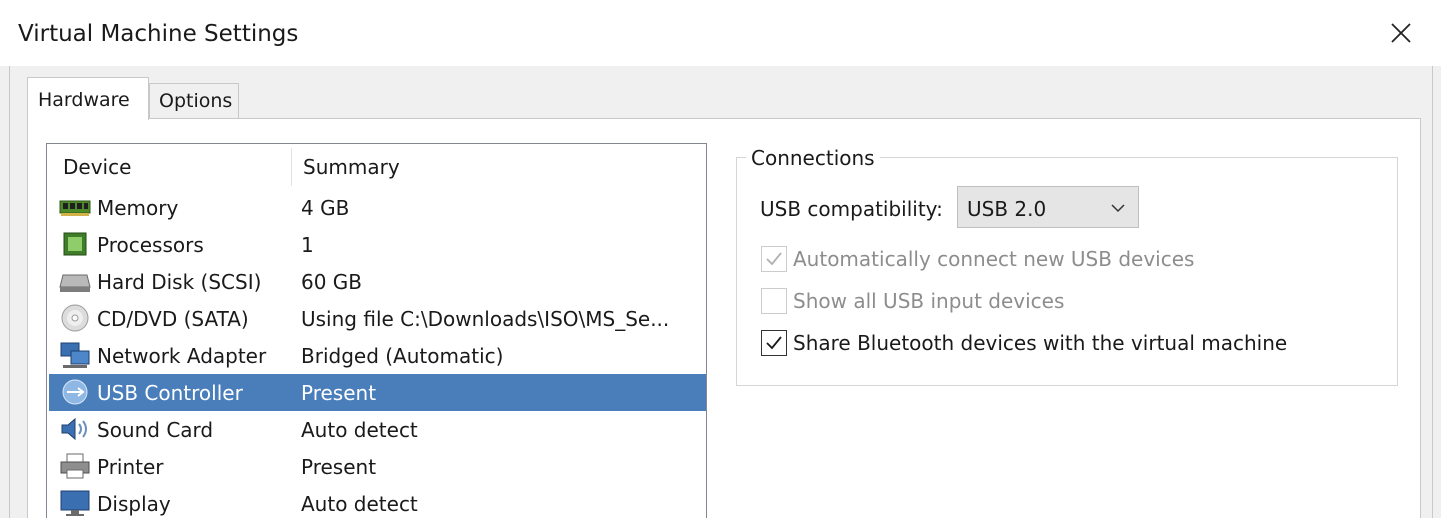  I want to click on title-bar: Virtual Machine Settings, so click(720, 33).